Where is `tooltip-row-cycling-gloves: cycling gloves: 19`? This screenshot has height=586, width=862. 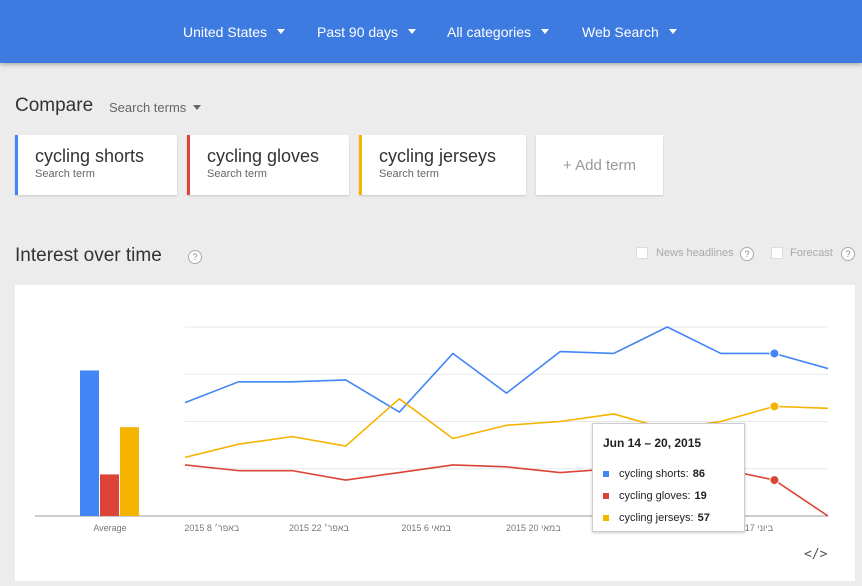
tooltip-row-cycling-gloves: cycling gloves: 19 is located at coordinates (668, 496).